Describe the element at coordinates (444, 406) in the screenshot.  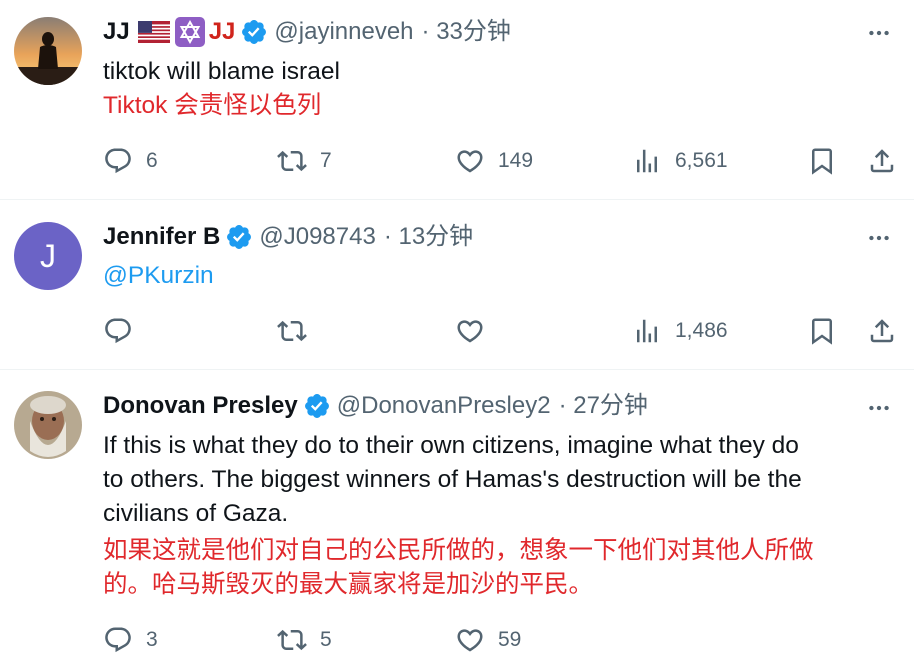
I see `user-handle: @DonovanPresley2` at that location.